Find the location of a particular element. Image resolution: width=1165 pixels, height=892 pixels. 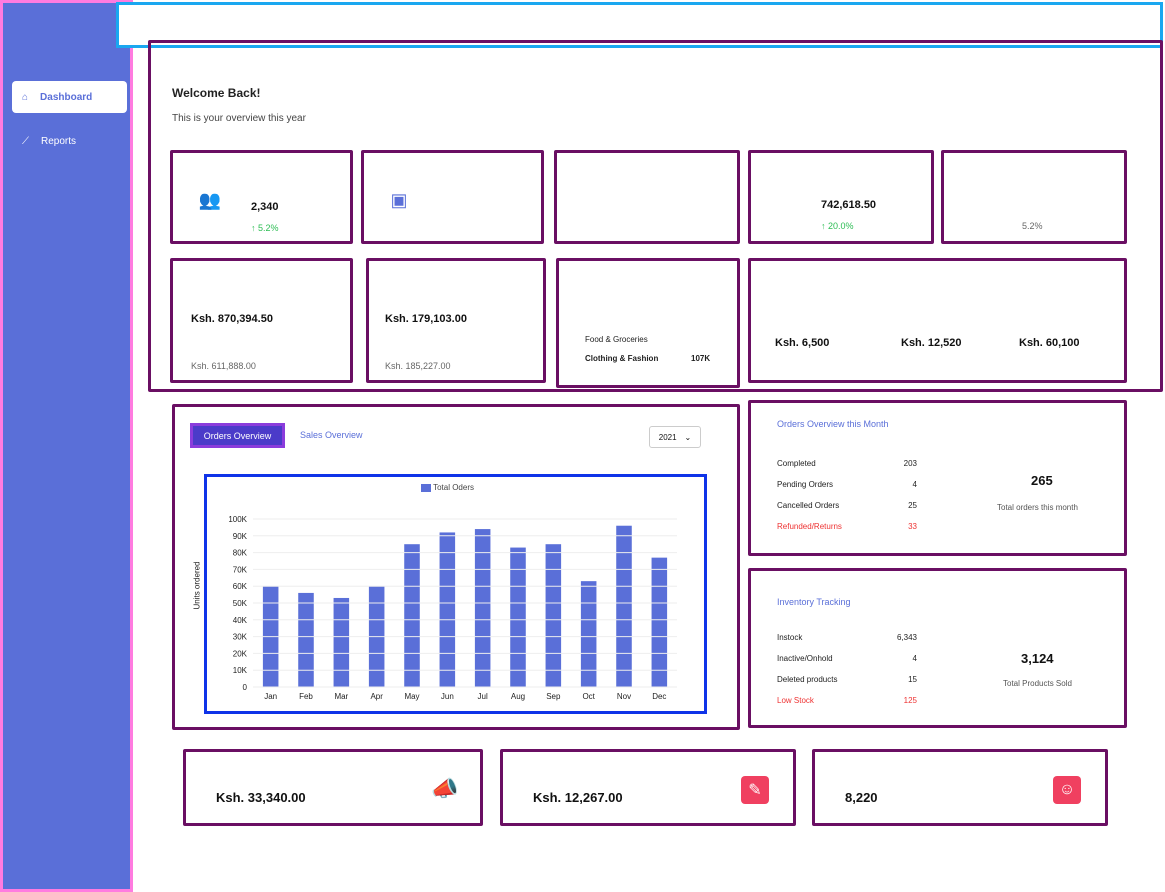

x-tick-label: Jun is located at coordinates (447, 696).